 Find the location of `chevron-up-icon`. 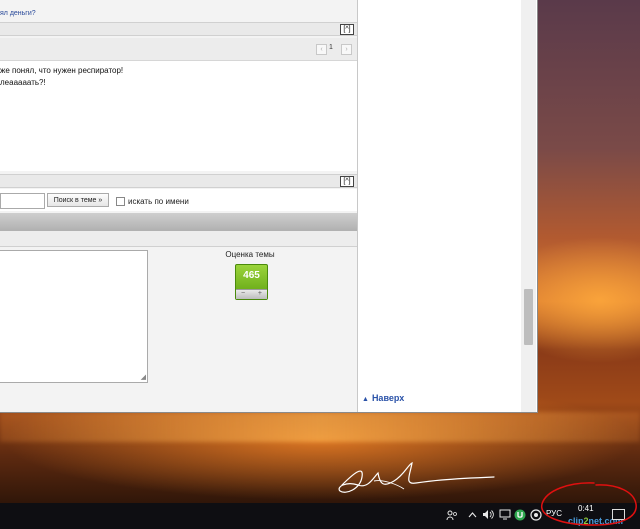

chevron-up-icon is located at coordinates (472, 514).